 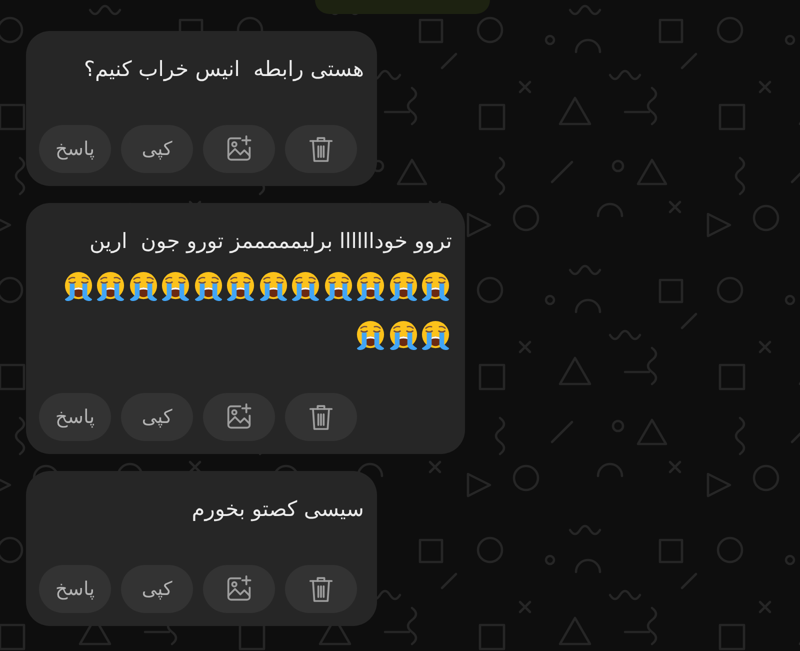 What do you see at coordinates (223, 69) in the screenshot?
I see `message-text: هستی رابطه انیس خراب کنیم؟` at bounding box center [223, 69].